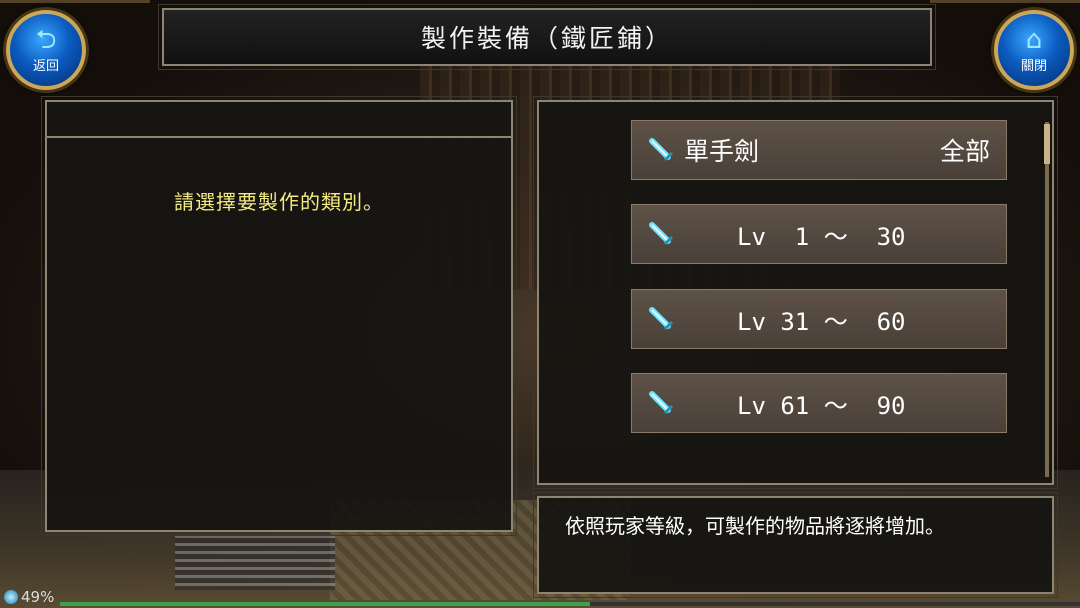  I want to click on level-range-label: Lv 61 ～ 90, so click(821, 405).